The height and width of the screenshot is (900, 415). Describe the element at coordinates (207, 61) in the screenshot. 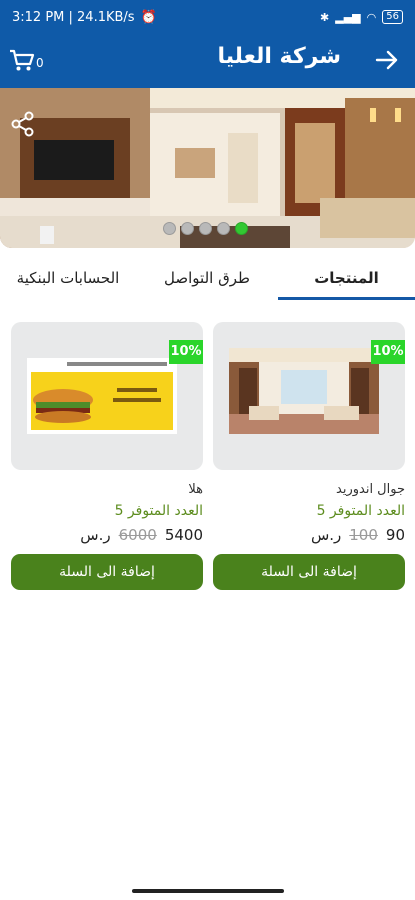

I see `app-bar: 0 شركة العليا` at that location.